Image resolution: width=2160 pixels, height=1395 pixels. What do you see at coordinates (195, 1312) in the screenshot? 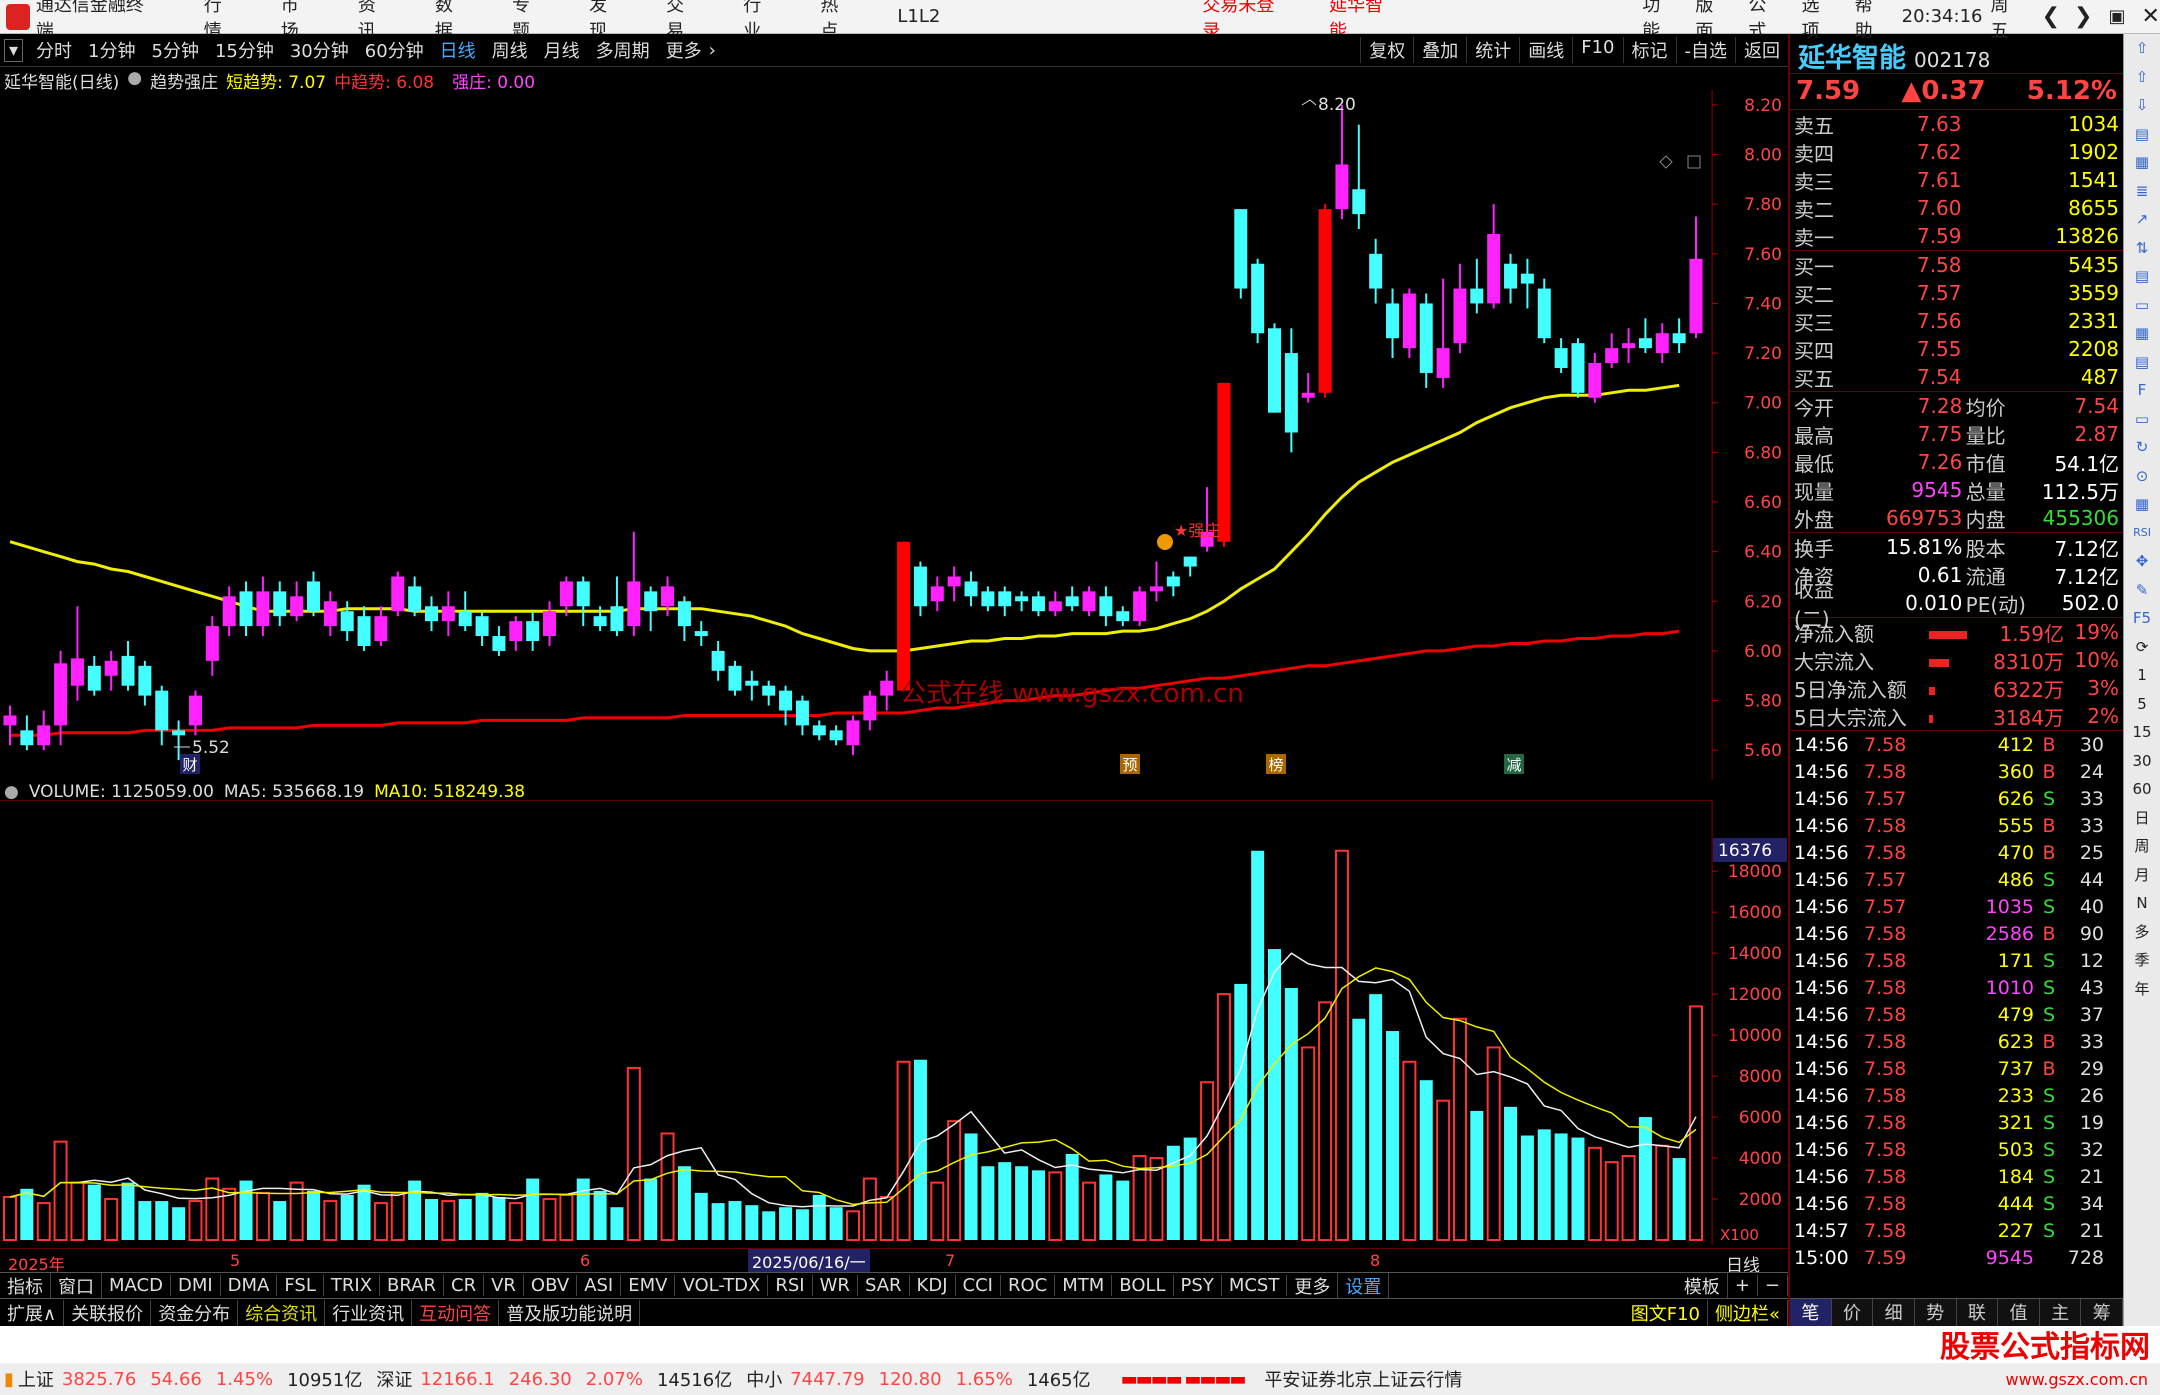
I see `tab-fund-distribution: 资金分布` at bounding box center [195, 1312].